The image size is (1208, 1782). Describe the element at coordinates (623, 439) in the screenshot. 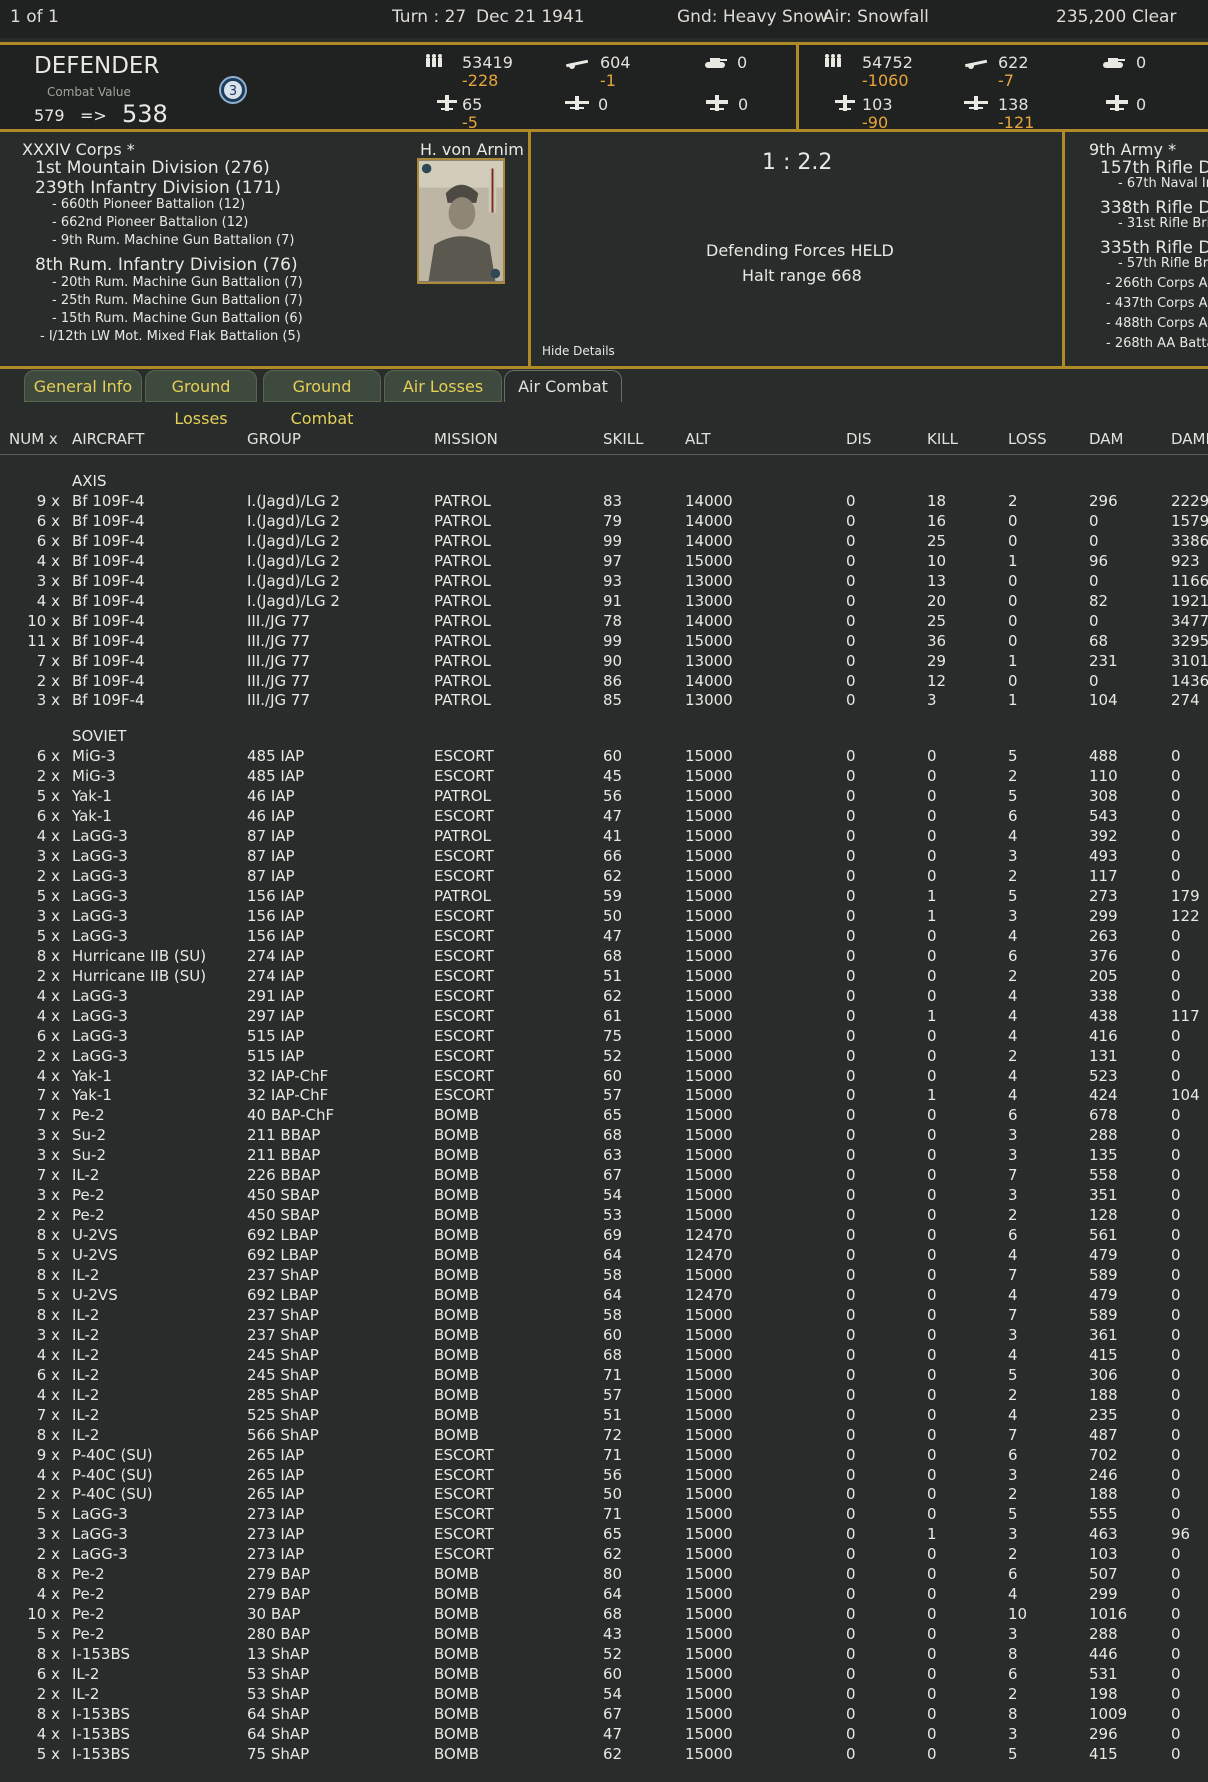

I see `column-header-skill: SKILL` at that location.